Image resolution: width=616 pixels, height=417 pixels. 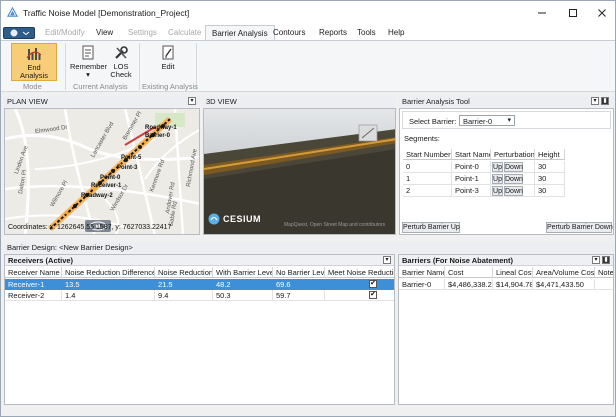 I want to click on noise-reduction: 9.4, so click(x=184, y=295).